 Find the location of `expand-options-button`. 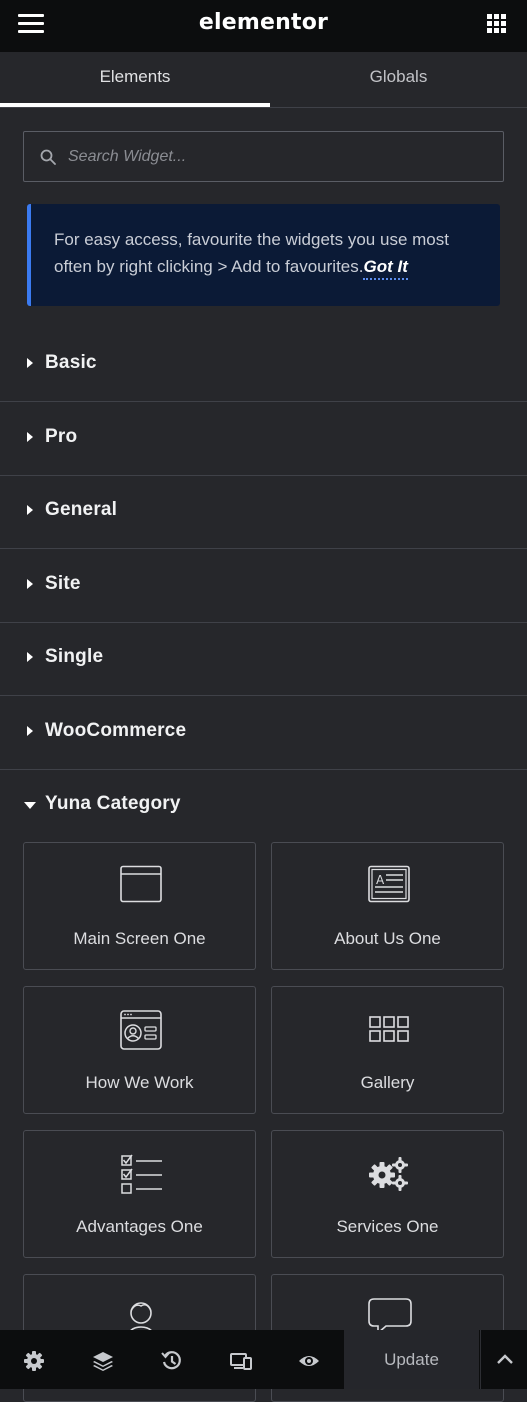

expand-options-button is located at coordinates (503, 1359).